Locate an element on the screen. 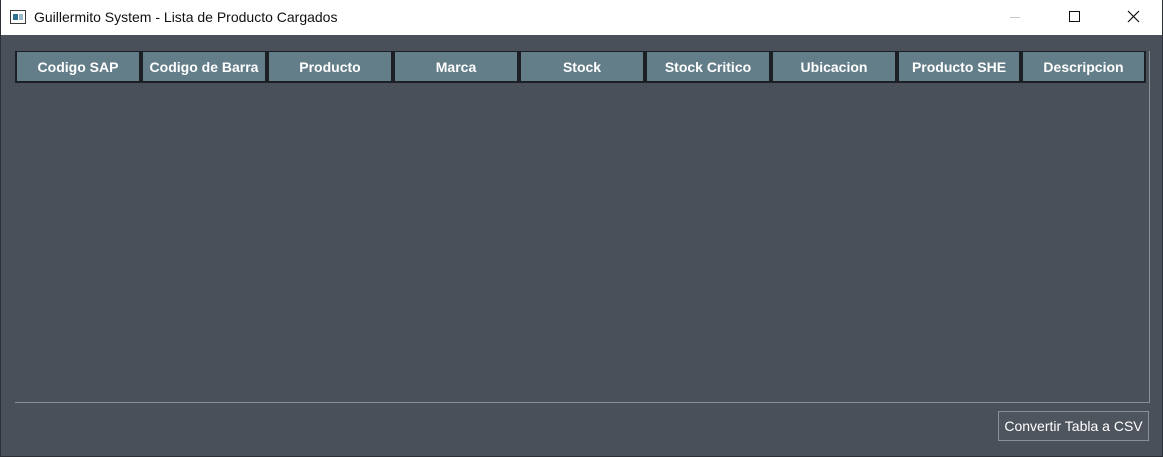 The width and height of the screenshot is (1163, 457). column-header-codigo-sap: Codigo SAP is located at coordinates (78, 67).